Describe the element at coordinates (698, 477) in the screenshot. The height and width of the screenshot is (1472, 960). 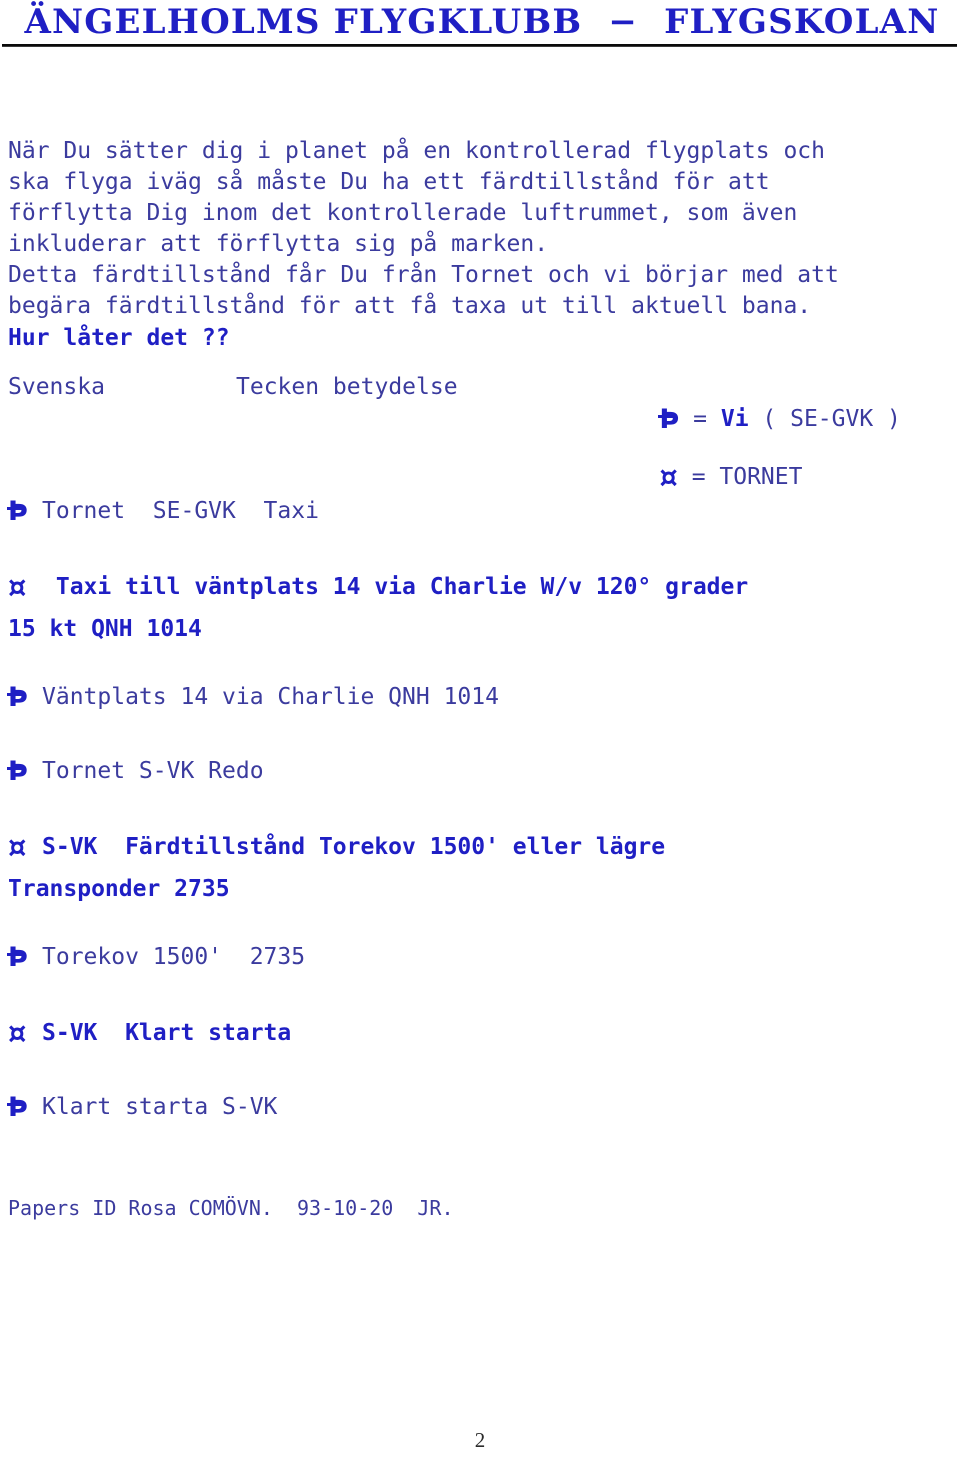
I see `legend-equals-1: =` at that location.